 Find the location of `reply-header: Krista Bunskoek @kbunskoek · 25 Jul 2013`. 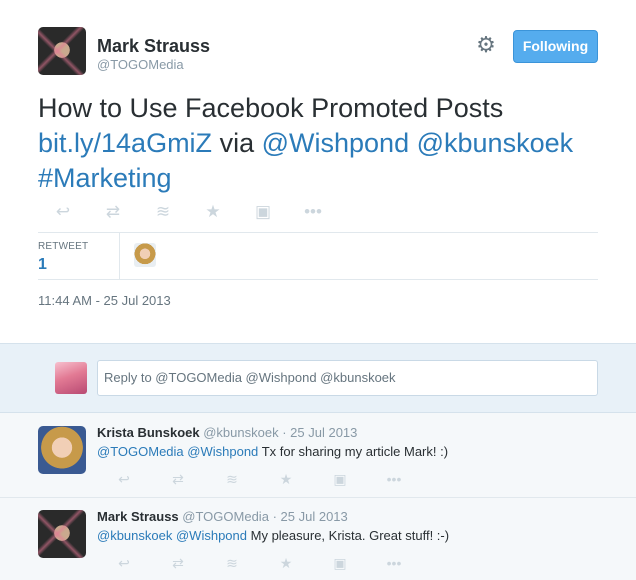

reply-header: Krista Bunskoek @kbunskoek · 25 Jul 2013 is located at coordinates (227, 432).